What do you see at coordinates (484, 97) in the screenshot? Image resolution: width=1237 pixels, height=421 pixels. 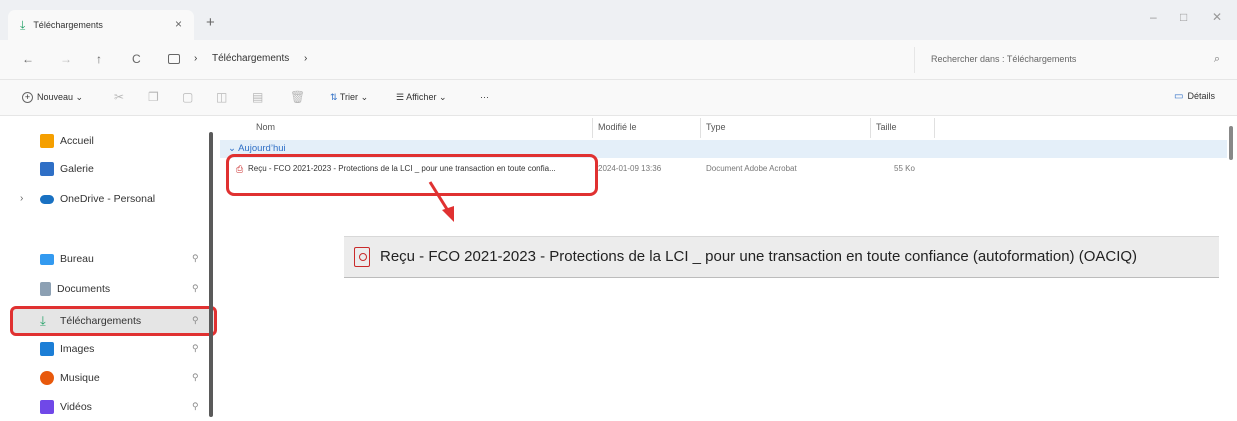 I see `more-button: ···` at bounding box center [484, 97].